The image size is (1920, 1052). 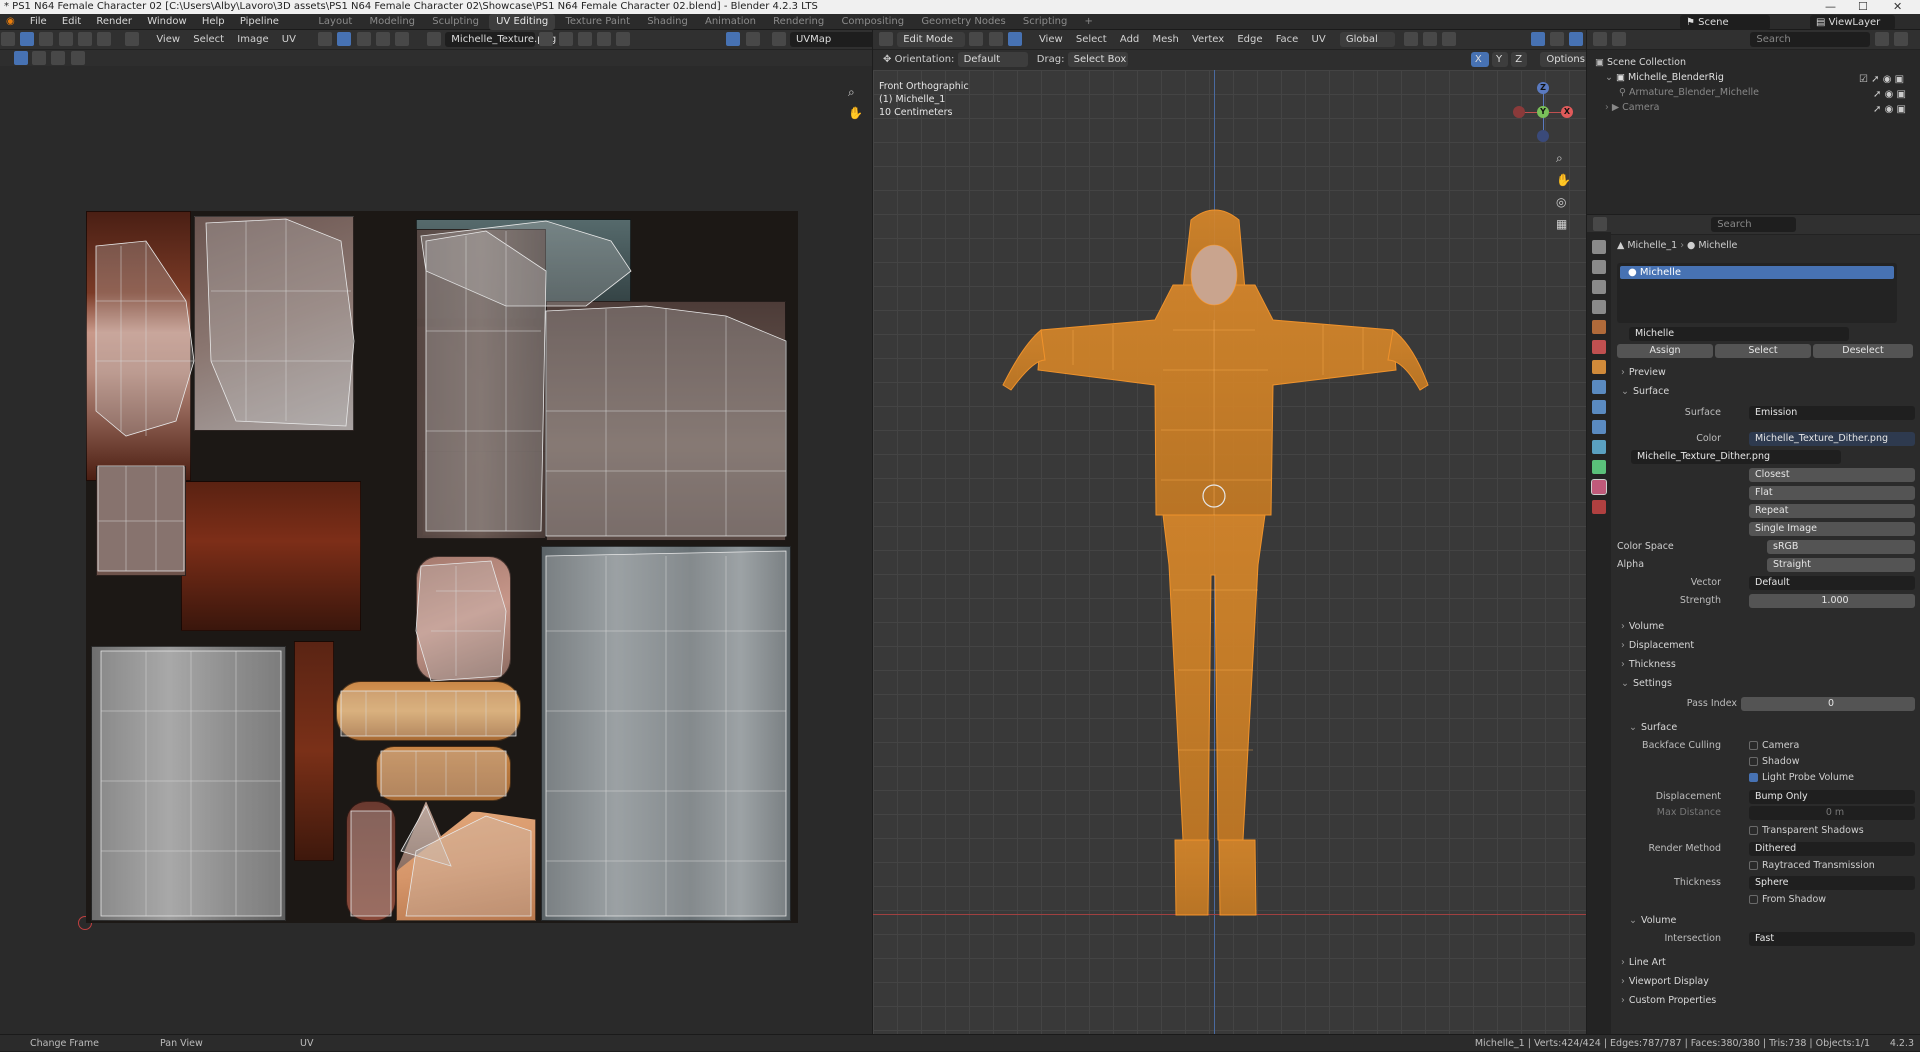 I want to click on view-layer-tab-icon, so click(x=1599, y=307).